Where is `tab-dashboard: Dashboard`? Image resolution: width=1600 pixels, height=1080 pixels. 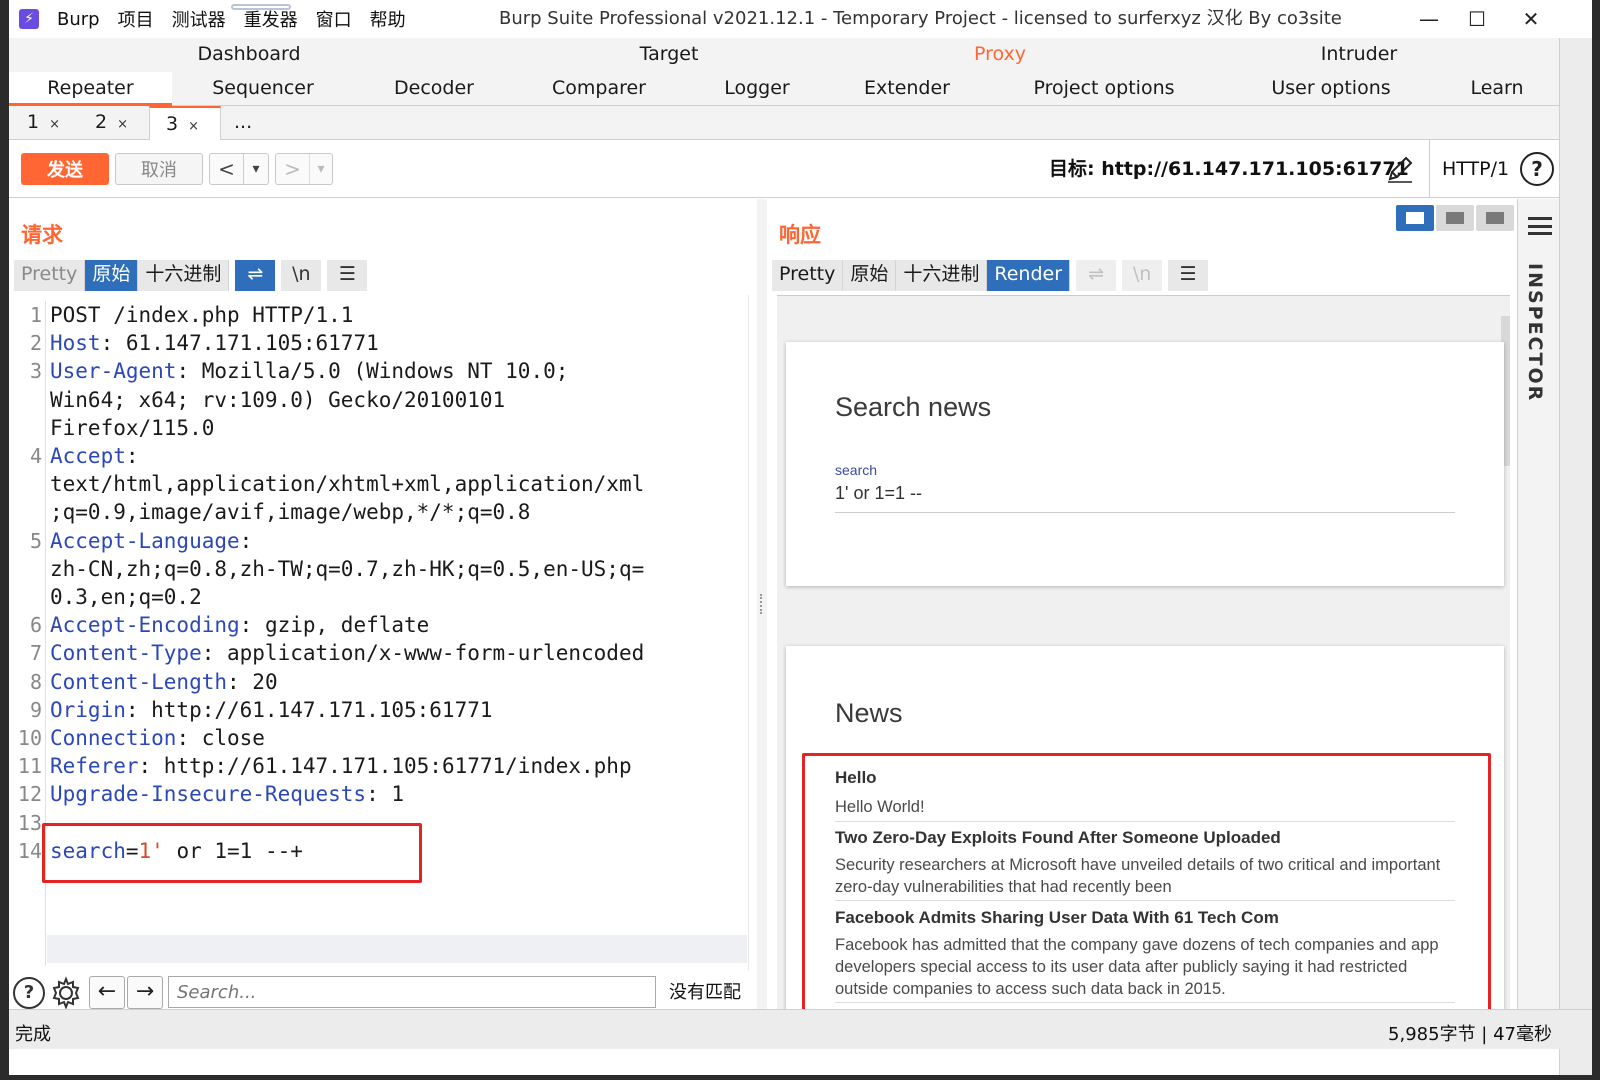 tab-dashboard: Dashboard is located at coordinates (249, 55).